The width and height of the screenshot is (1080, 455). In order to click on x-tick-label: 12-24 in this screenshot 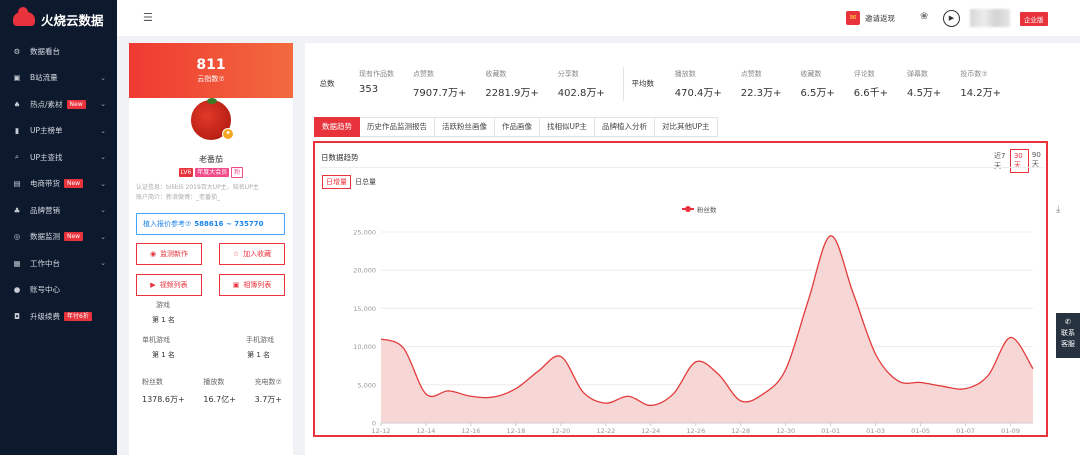, I will do `click(650, 431)`.